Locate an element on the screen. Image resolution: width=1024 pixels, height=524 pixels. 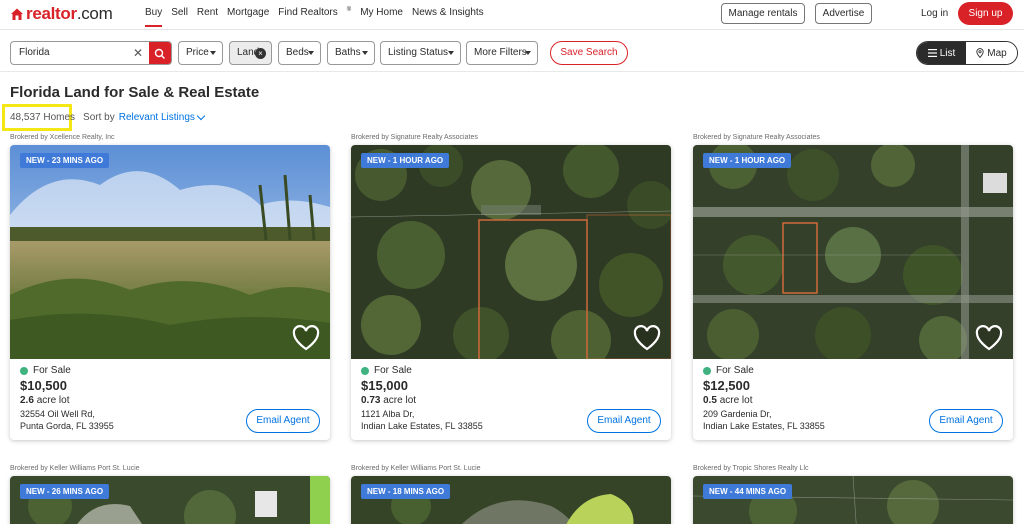
map-view-button: Map is located at coordinates (991, 53).